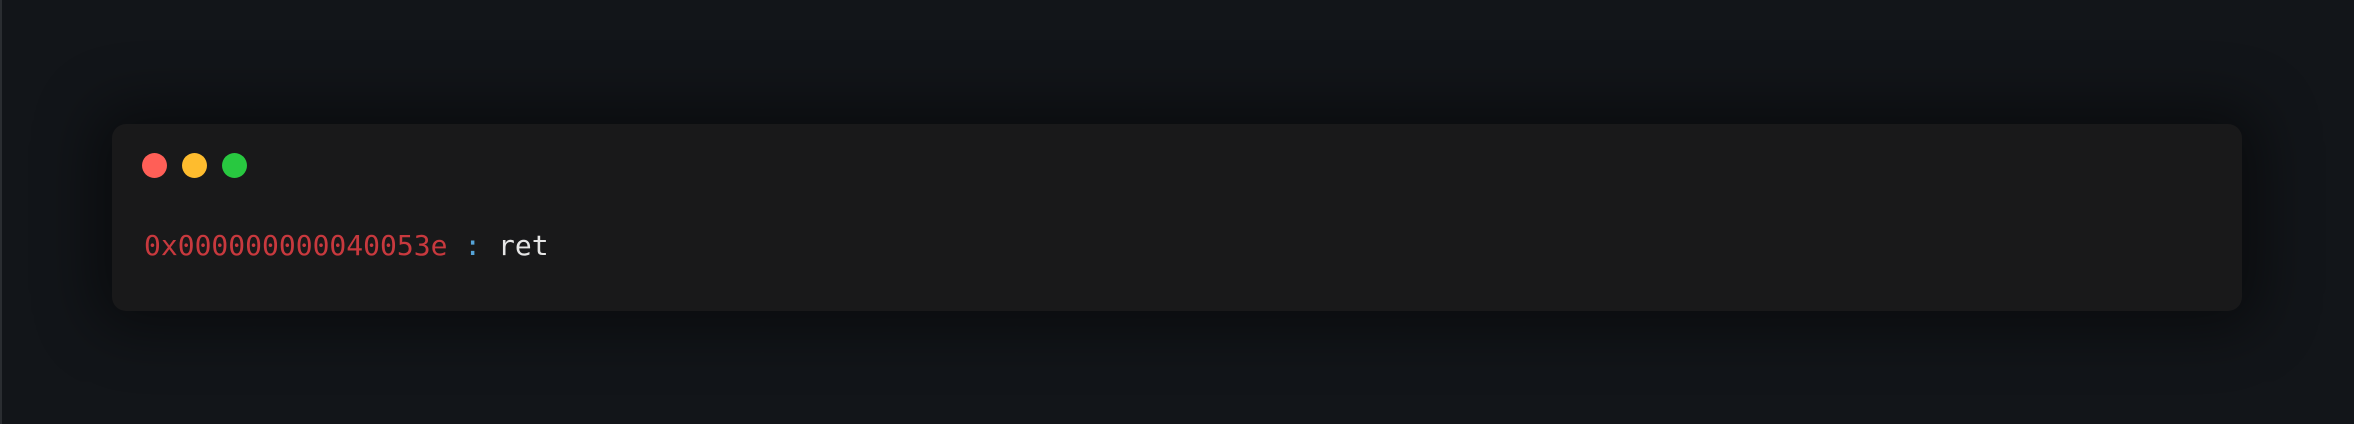  I want to click on code-address: 0x000000000040053e, so click(296, 245).